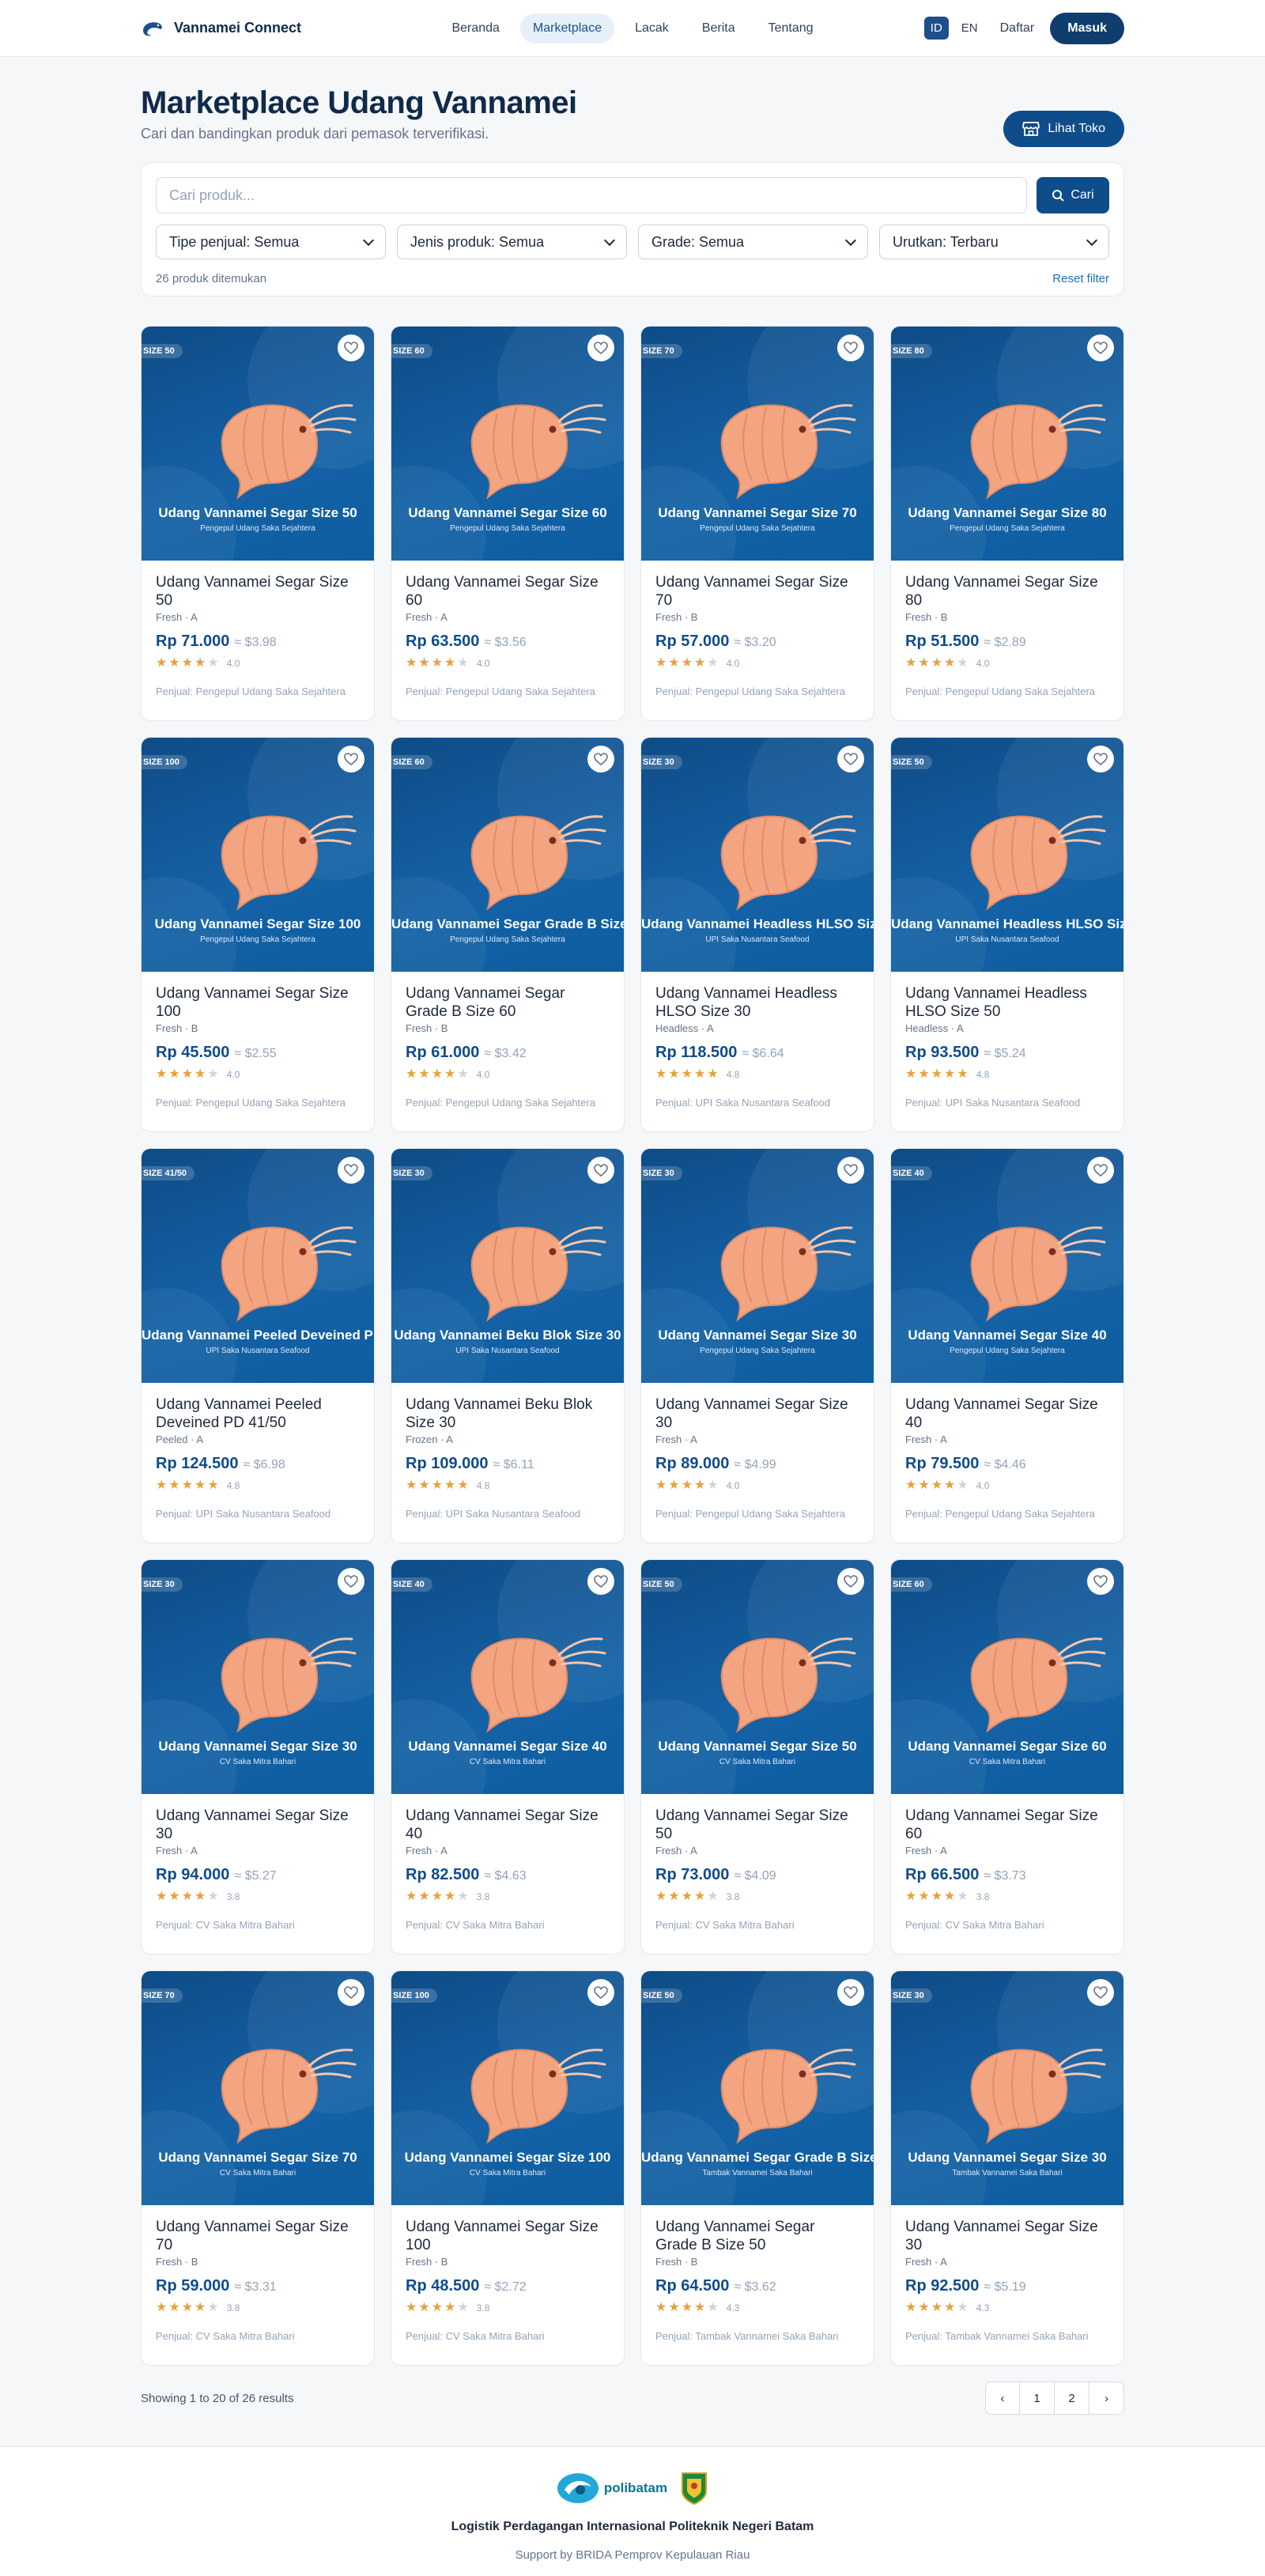  Describe the element at coordinates (757, 2236) in the screenshot. I see `product-name: Udang Vannamei Segar Grade B Size 50` at that location.